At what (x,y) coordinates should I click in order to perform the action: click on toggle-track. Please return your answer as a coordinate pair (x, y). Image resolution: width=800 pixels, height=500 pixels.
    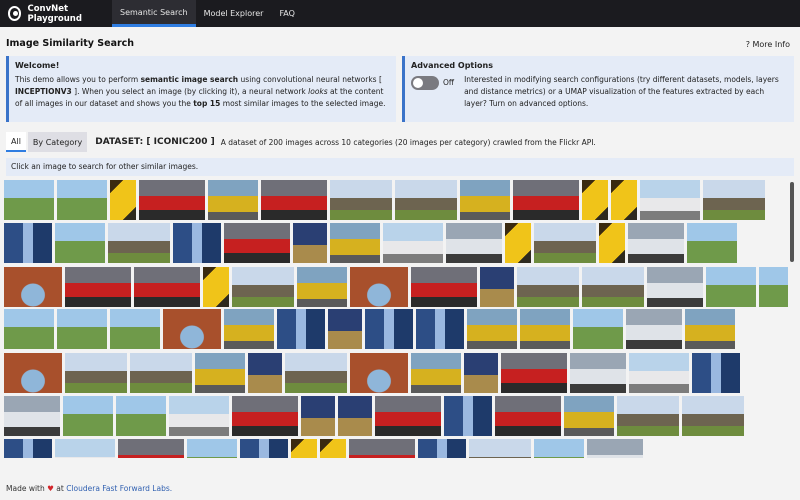
    Looking at the image, I should click on (425, 83).